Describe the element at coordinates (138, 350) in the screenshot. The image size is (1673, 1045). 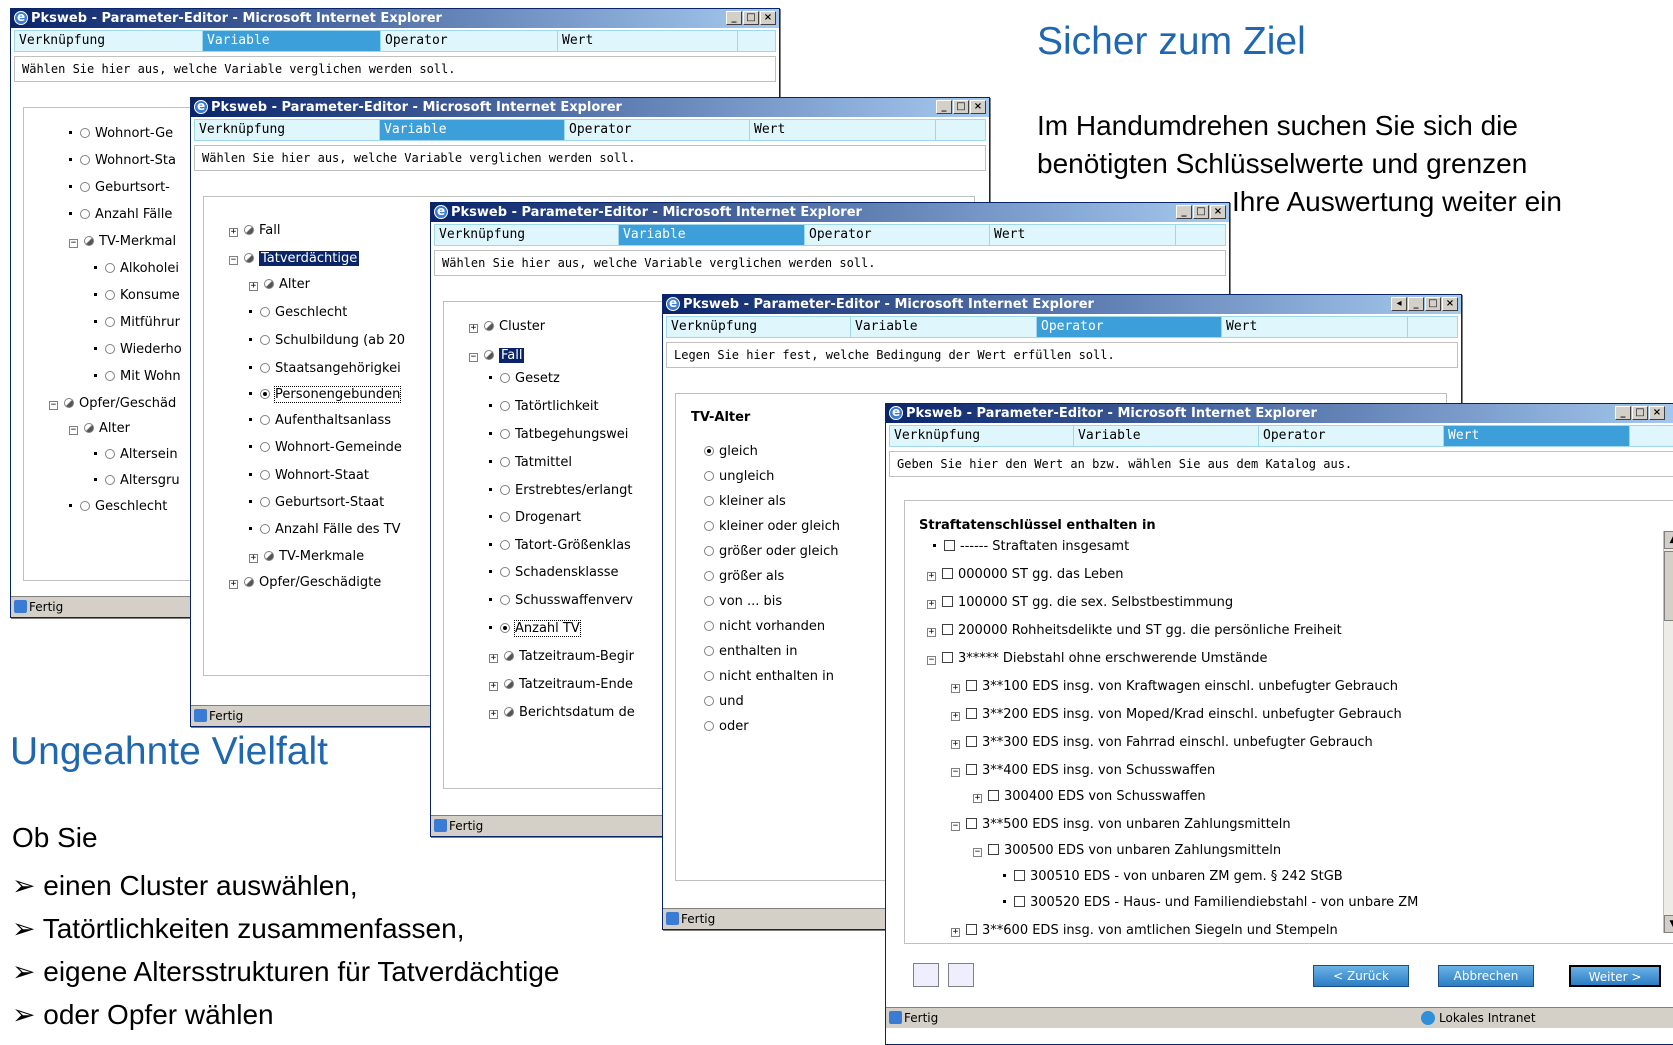
I see `tree-item: Wiederho` at that location.